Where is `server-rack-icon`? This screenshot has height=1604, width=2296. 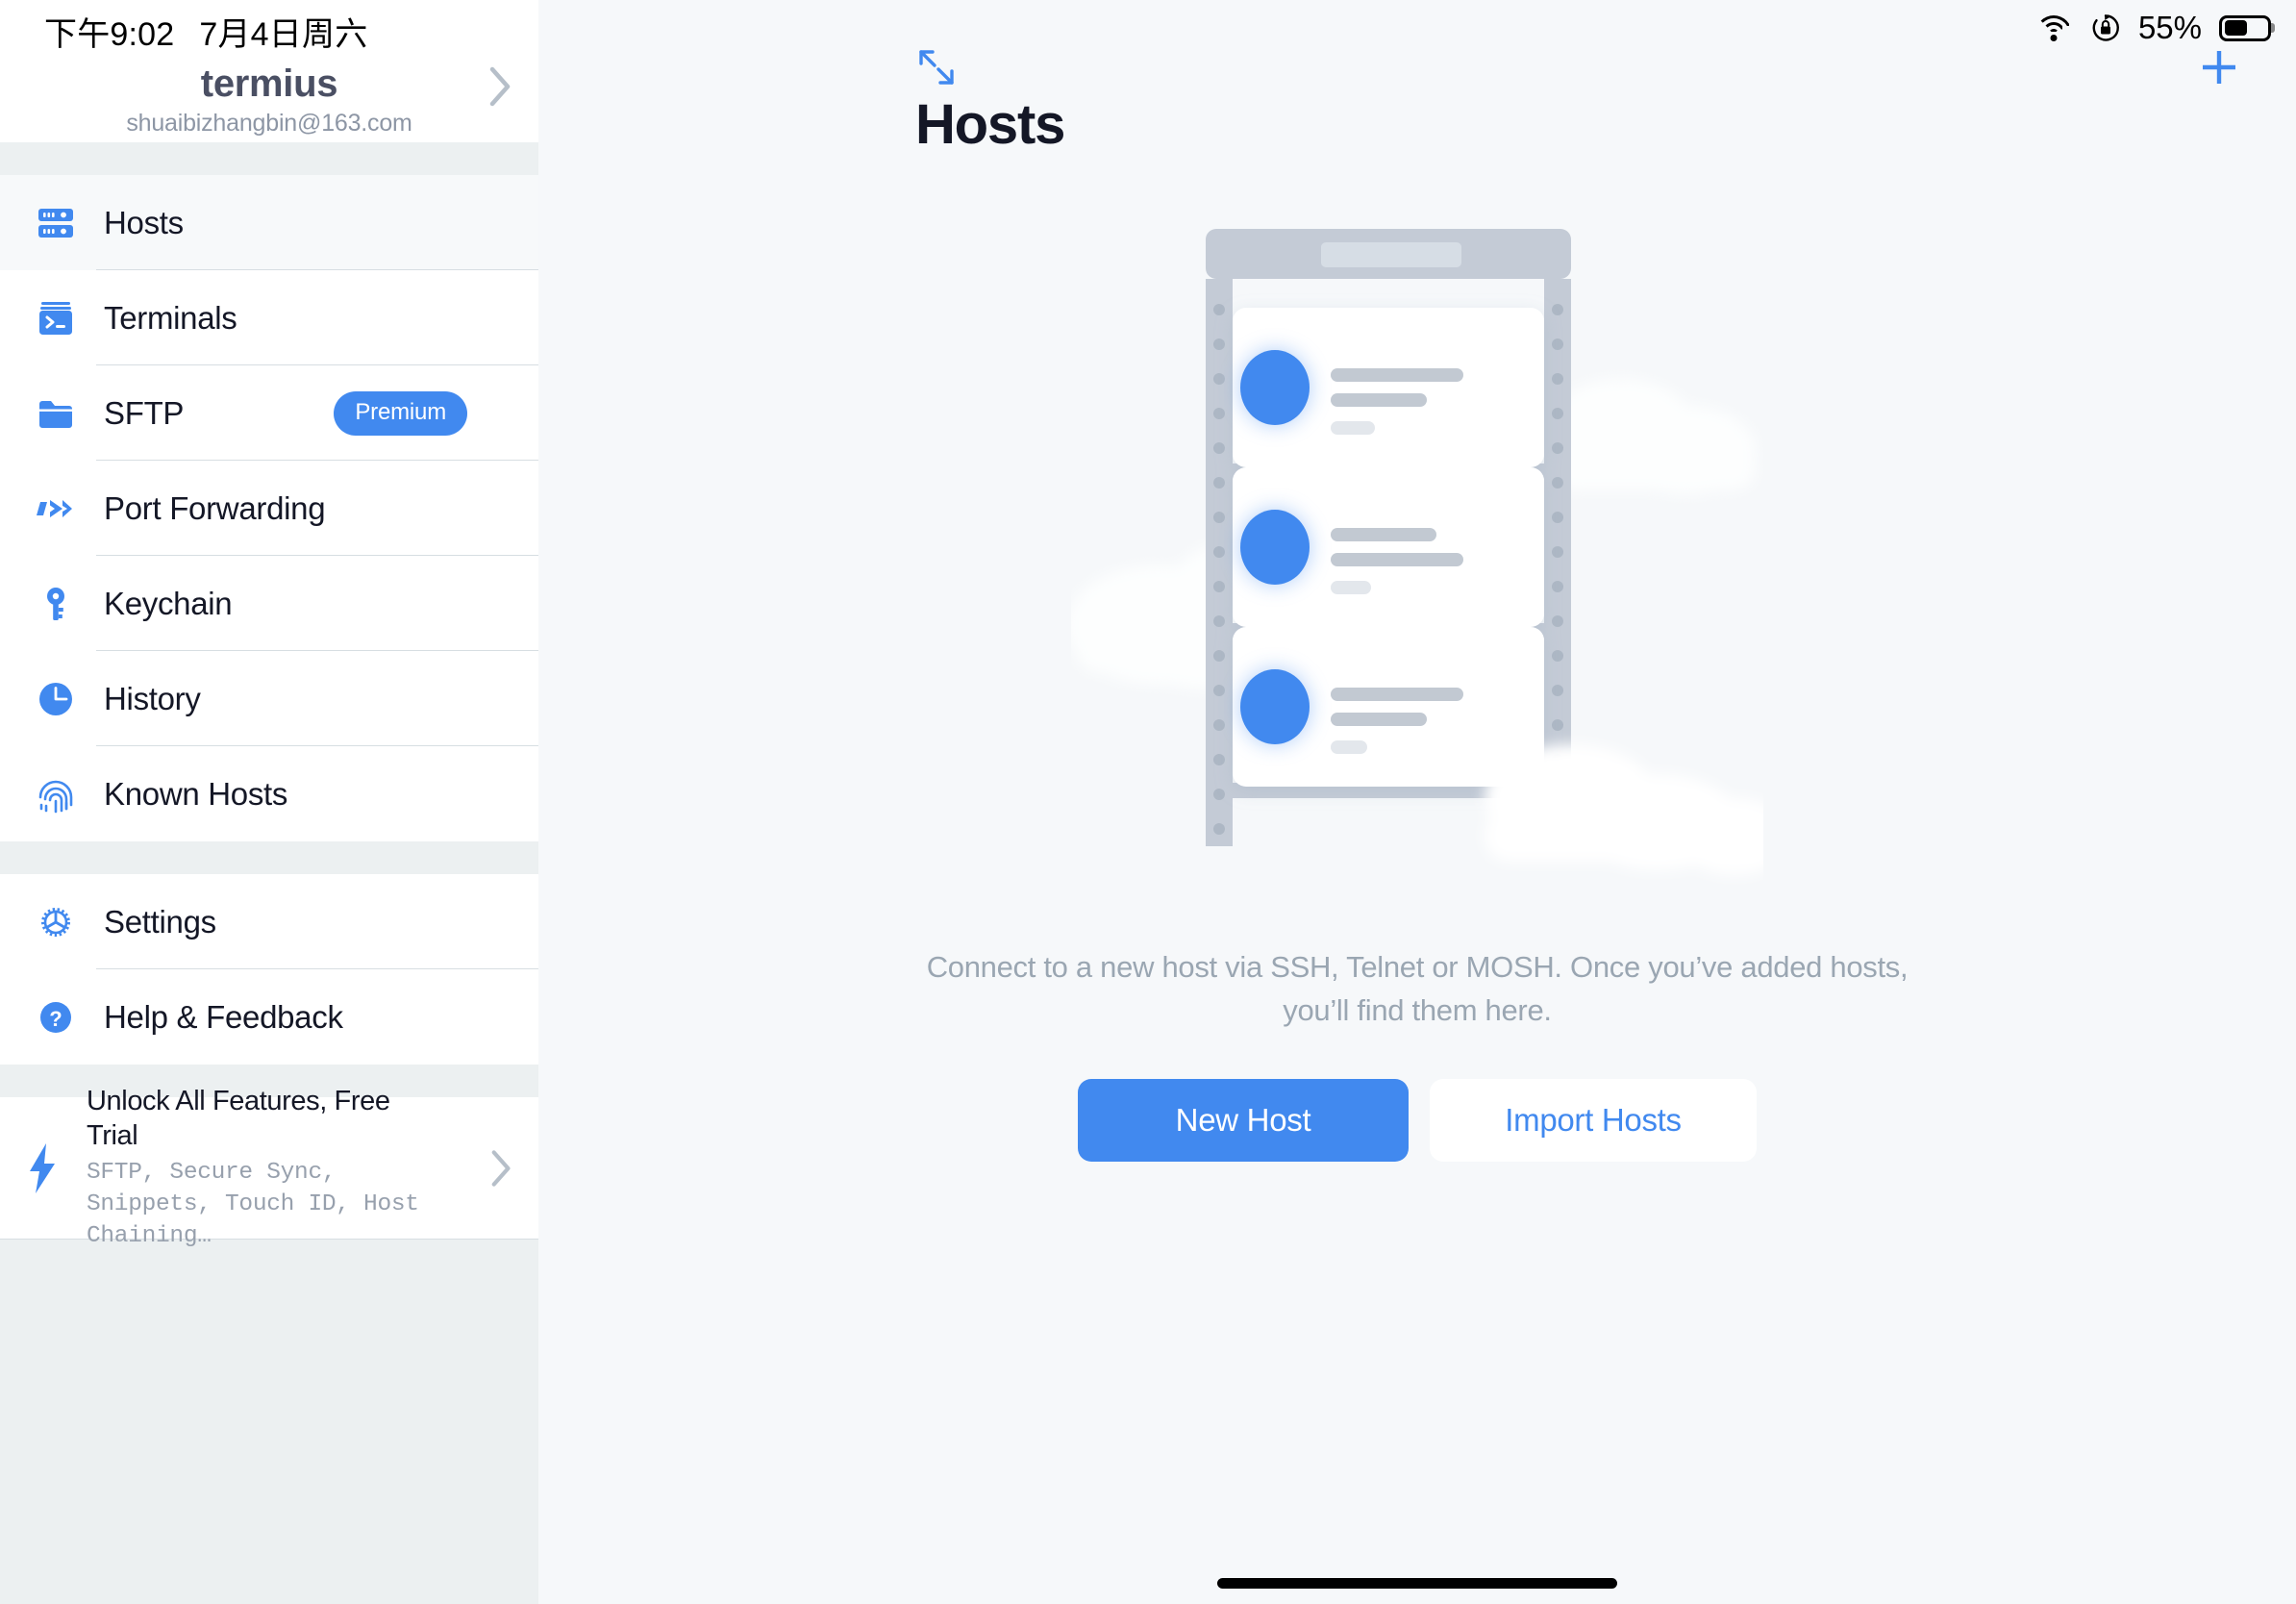
server-rack-icon is located at coordinates (56, 223).